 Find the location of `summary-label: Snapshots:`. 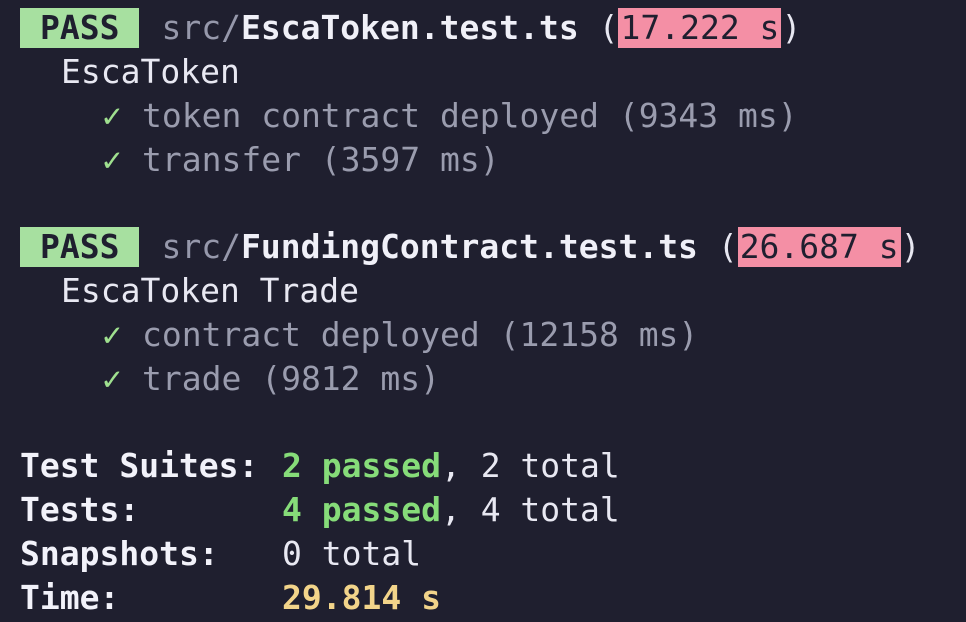

summary-label: Snapshots: is located at coordinates (119, 553).